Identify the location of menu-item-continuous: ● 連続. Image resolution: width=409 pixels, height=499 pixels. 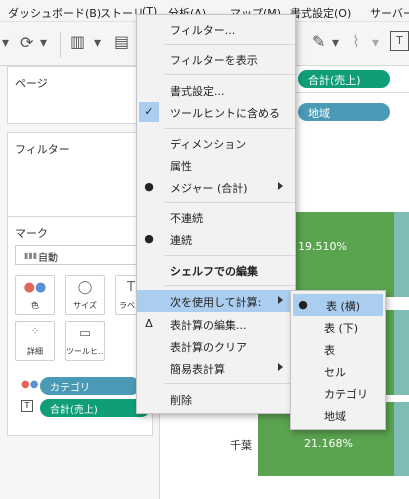
(216, 239).